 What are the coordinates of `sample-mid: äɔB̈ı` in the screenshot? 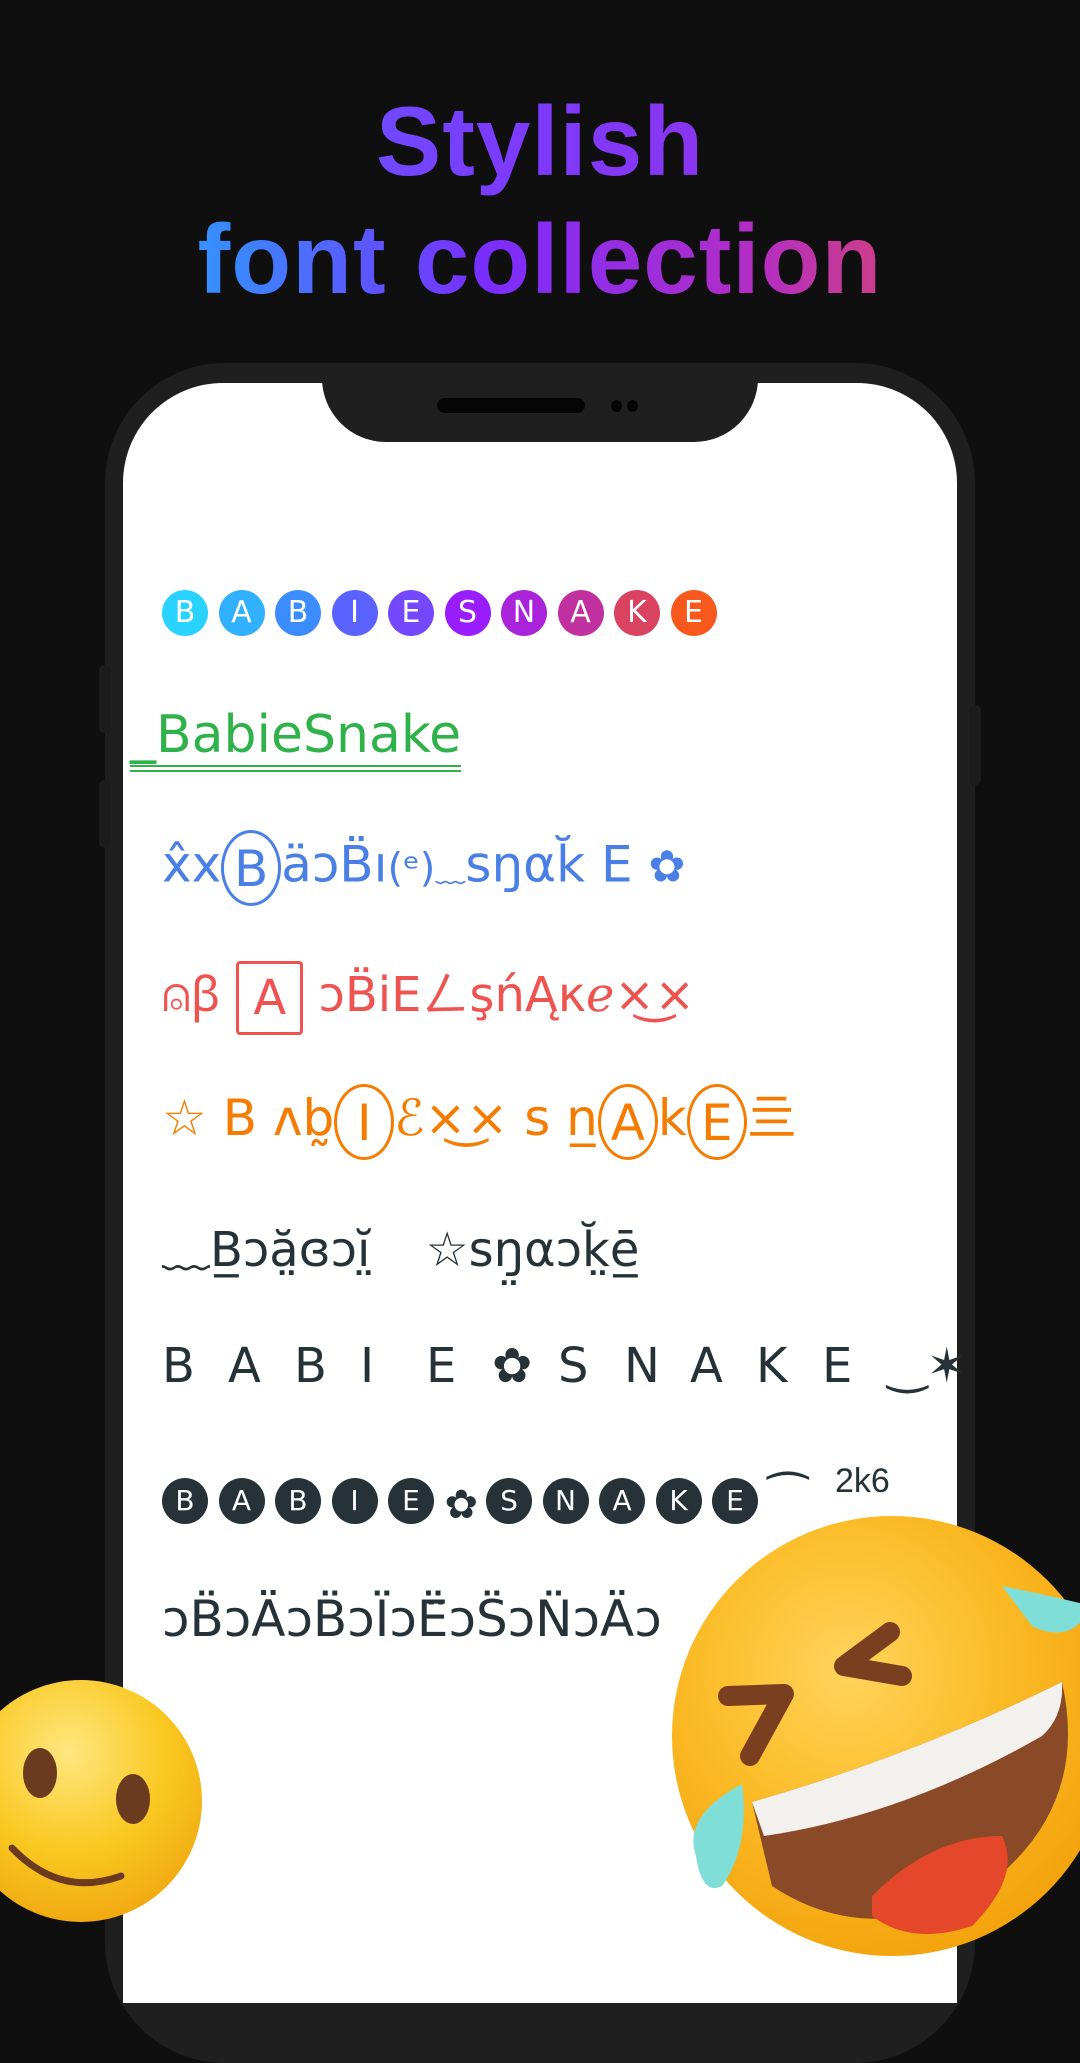 It's located at (334, 864).